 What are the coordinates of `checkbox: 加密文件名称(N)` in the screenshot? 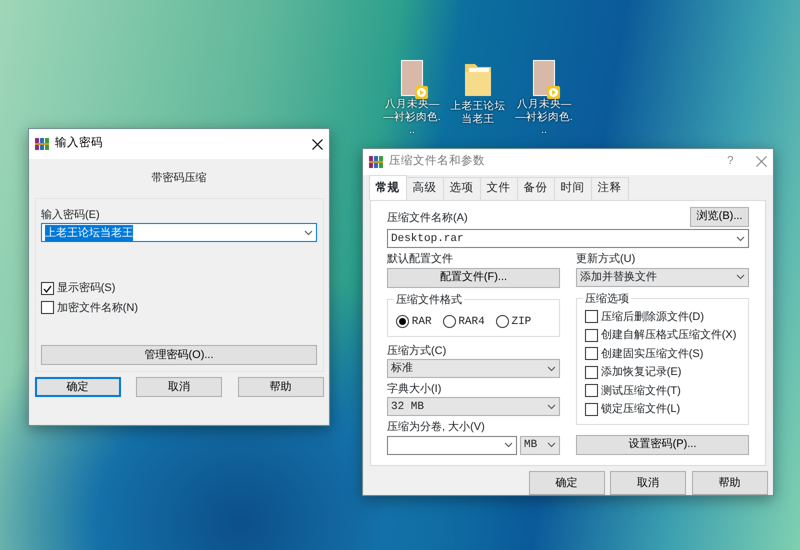 It's located at (179, 308).